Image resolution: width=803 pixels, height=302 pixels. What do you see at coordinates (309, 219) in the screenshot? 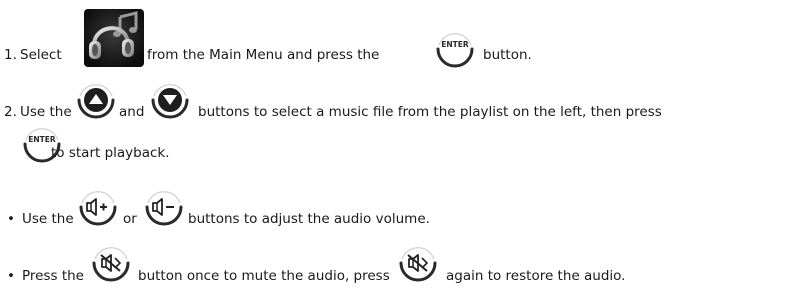
I see `bullet-1-text-end: buttons to adjust the audio volume.` at bounding box center [309, 219].